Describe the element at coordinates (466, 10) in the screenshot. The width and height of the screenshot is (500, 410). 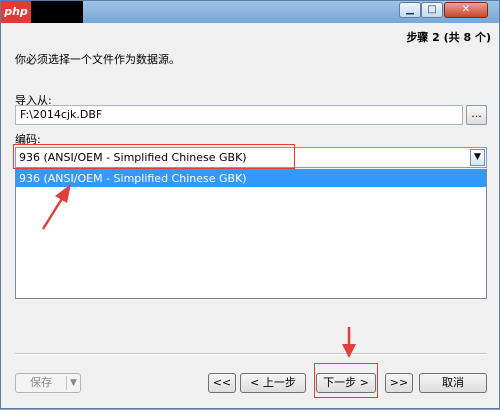
I see `close-button: ✕` at that location.